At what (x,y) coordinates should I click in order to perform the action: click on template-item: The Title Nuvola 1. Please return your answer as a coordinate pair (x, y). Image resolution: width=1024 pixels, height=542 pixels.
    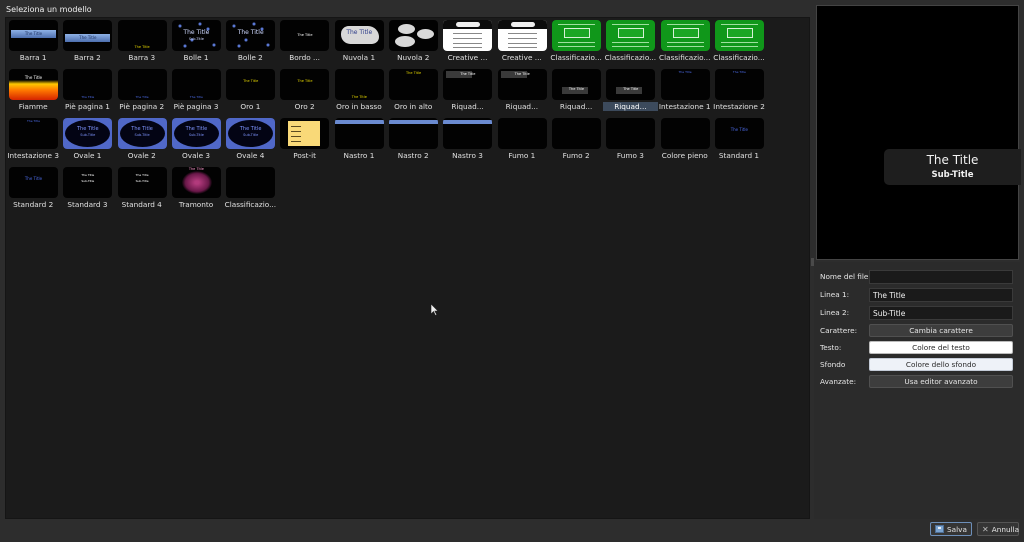
    Looking at the image, I should click on (359, 42).